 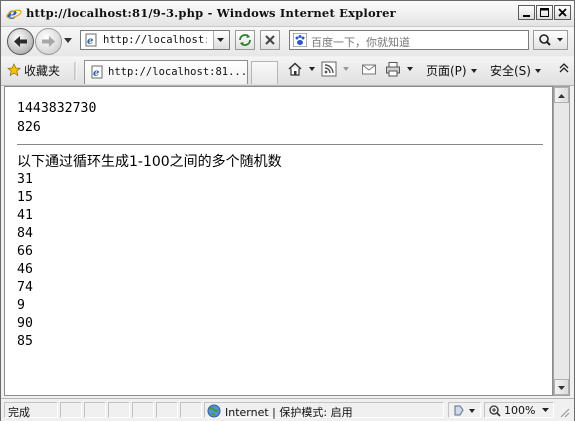 What do you see at coordinates (408, 69) in the screenshot?
I see `print-dropdown` at bounding box center [408, 69].